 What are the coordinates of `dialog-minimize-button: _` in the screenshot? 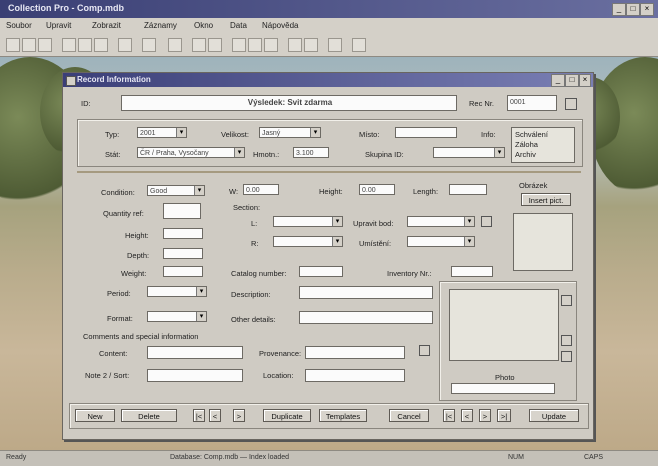 It's located at (558, 80).